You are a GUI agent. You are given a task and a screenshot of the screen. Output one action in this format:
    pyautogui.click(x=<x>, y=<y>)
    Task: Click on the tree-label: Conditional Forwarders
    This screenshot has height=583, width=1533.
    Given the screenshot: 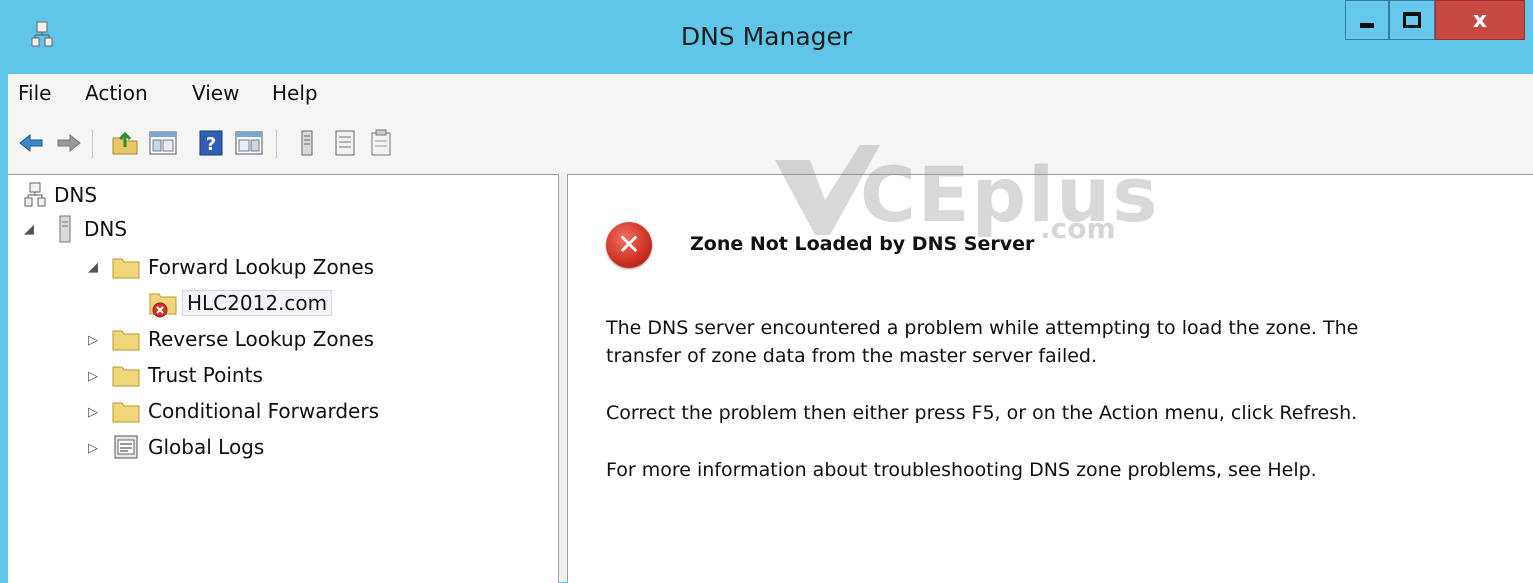 What is the action you would take?
    pyautogui.click(x=263, y=411)
    